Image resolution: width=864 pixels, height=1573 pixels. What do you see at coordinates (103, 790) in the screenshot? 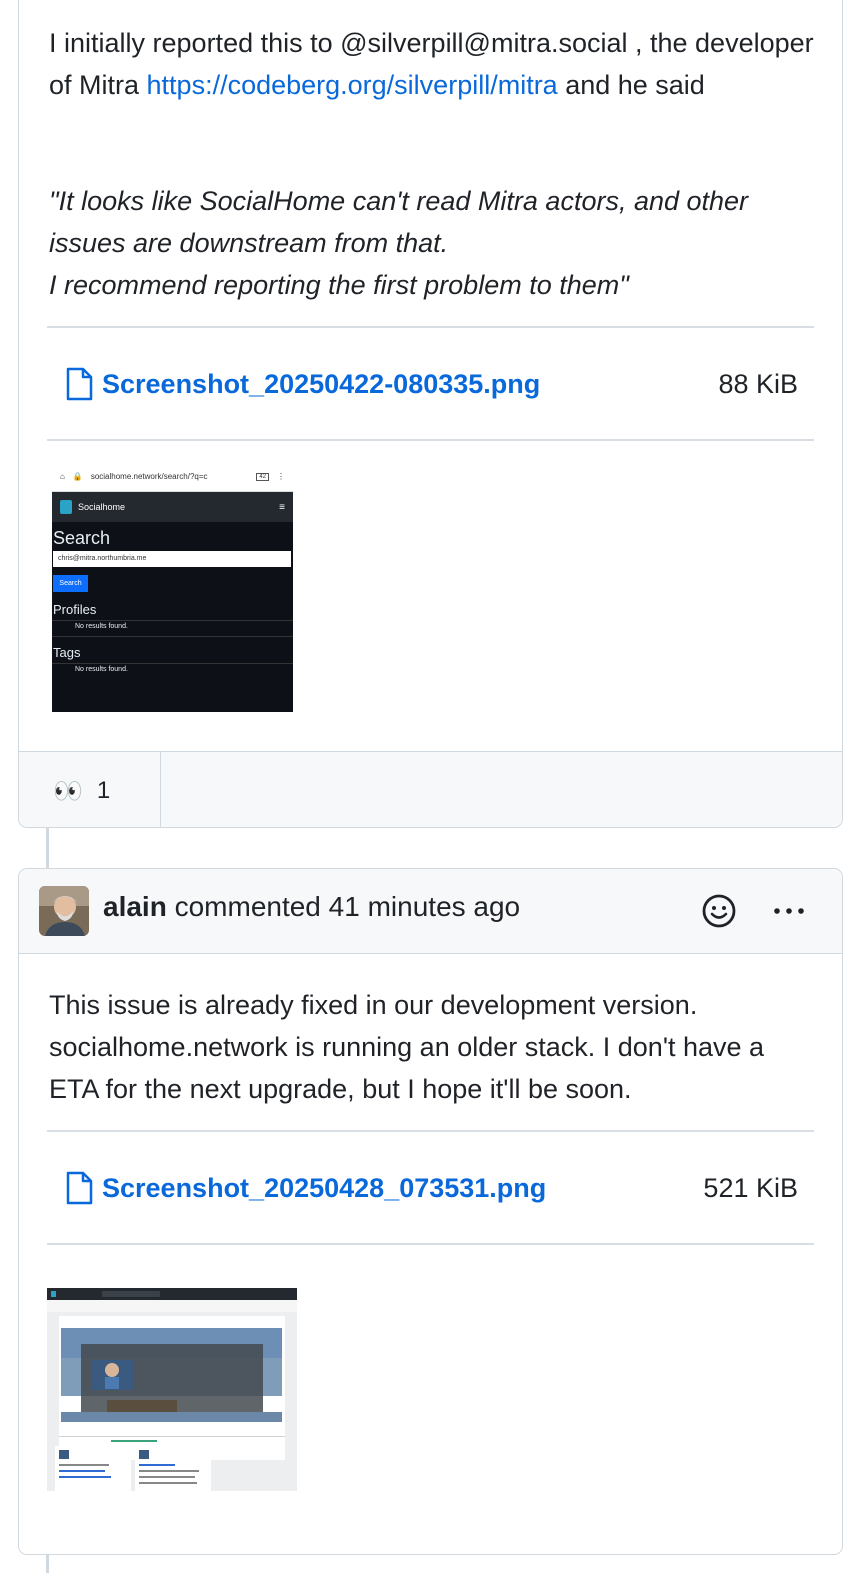
I see `reaction-count: 1` at bounding box center [103, 790].